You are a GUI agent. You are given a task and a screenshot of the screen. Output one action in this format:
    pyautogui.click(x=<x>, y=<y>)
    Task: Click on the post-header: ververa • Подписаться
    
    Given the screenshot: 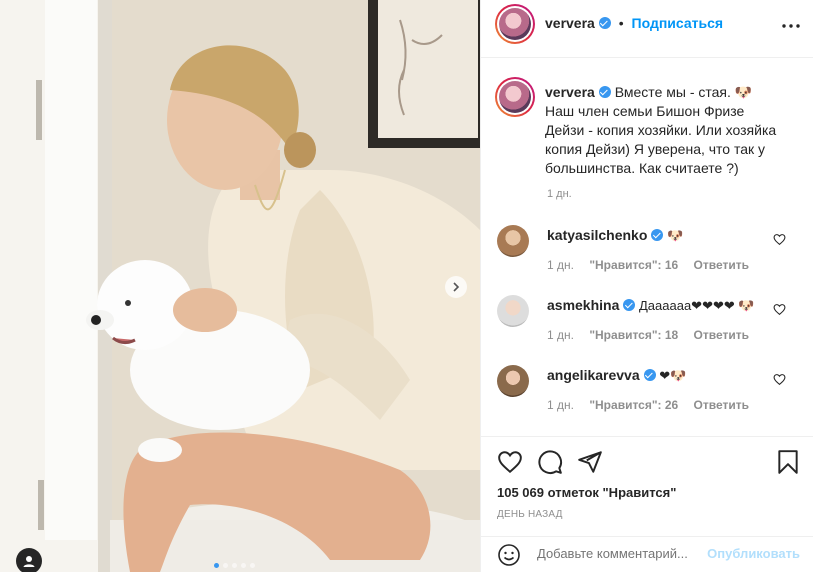 What is the action you would take?
    pyautogui.click(x=647, y=29)
    